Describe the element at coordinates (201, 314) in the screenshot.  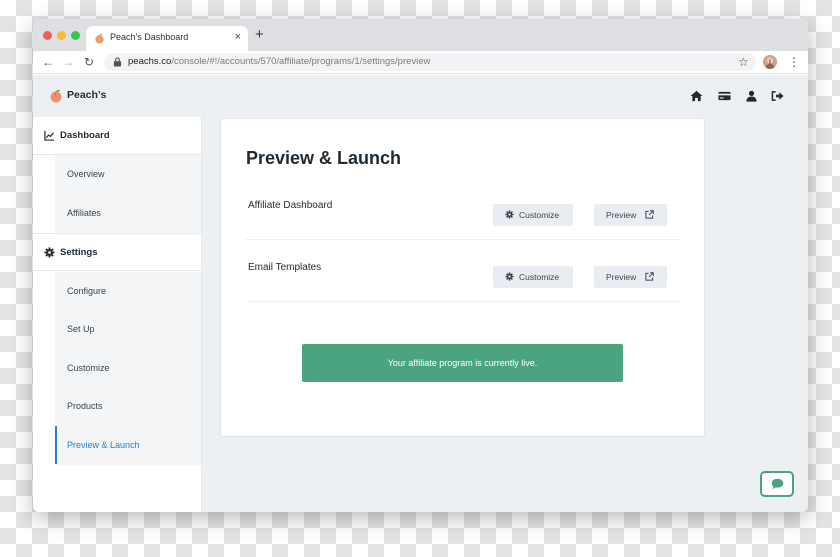
I see `sidebar-divider` at that location.